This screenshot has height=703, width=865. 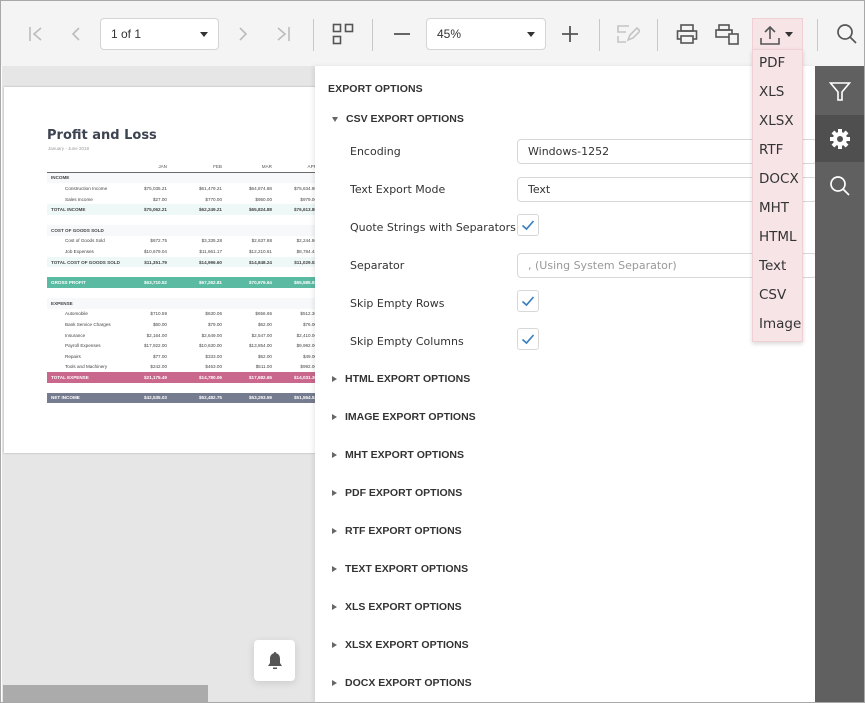 I want to click on row-value: $463.00, so click(x=213, y=367).